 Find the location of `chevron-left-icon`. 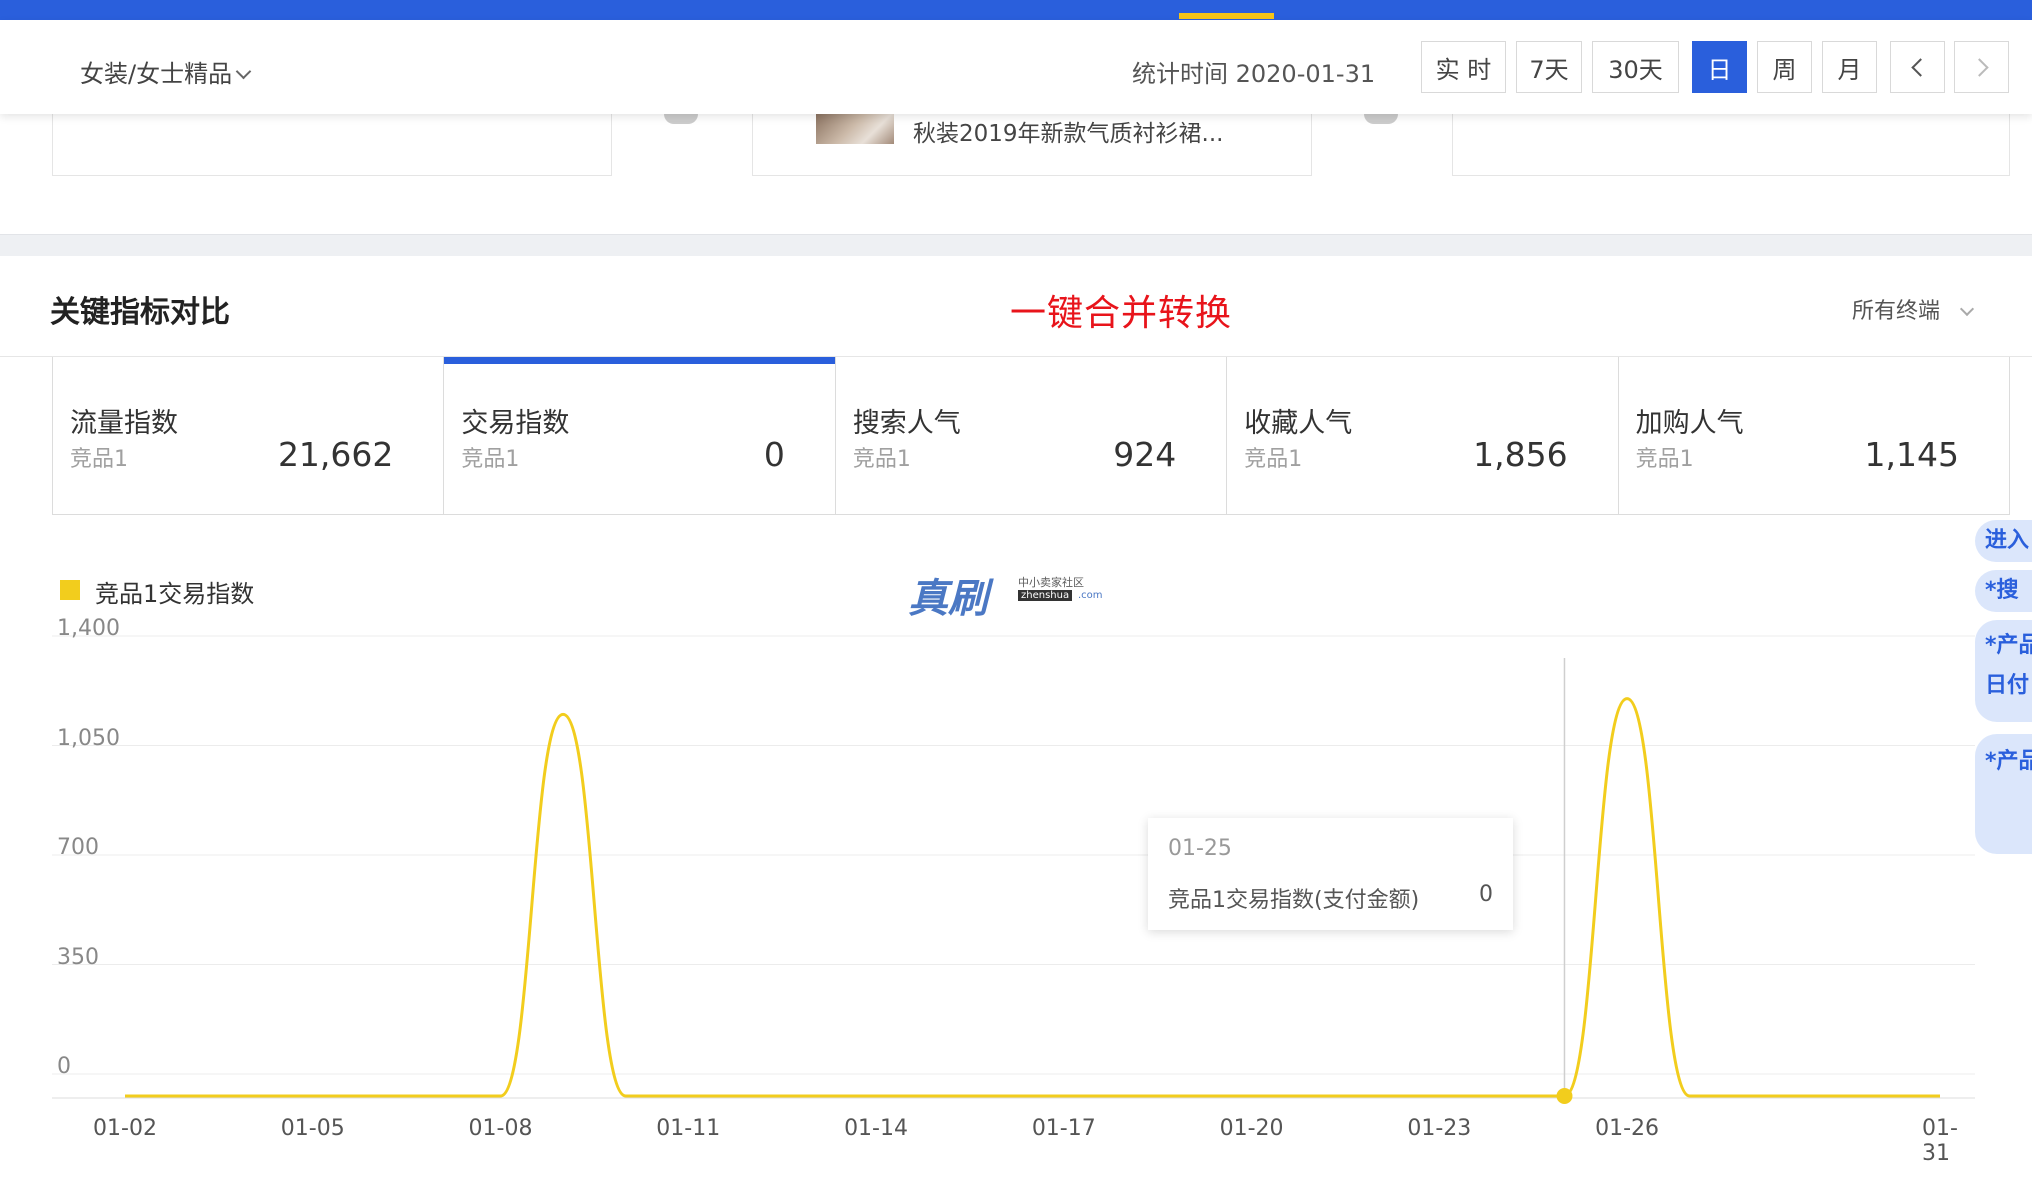

chevron-left-icon is located at coordinates (1920, 67).